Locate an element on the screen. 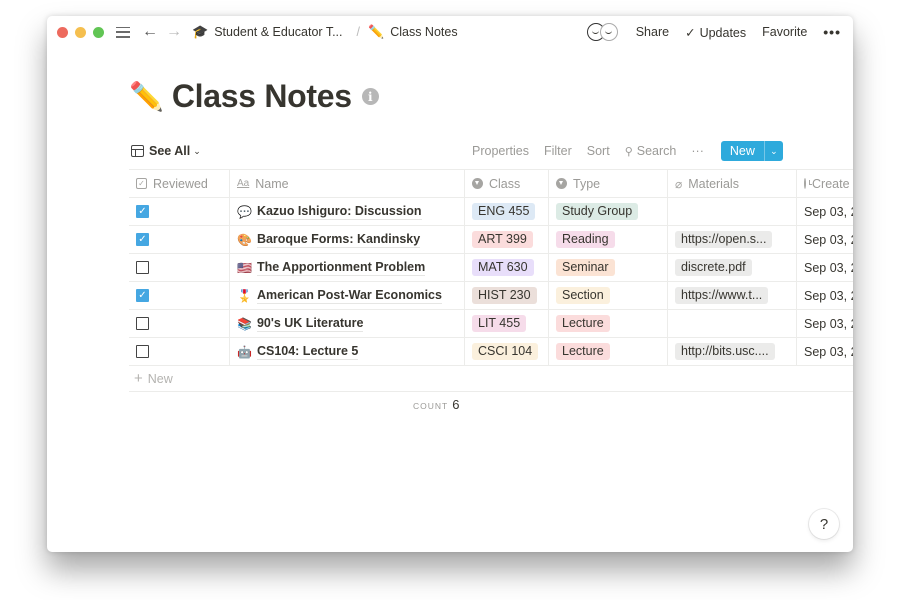  name-cell: 🤖 CS104: Lecture 5 is located at coordinates (347, 351).